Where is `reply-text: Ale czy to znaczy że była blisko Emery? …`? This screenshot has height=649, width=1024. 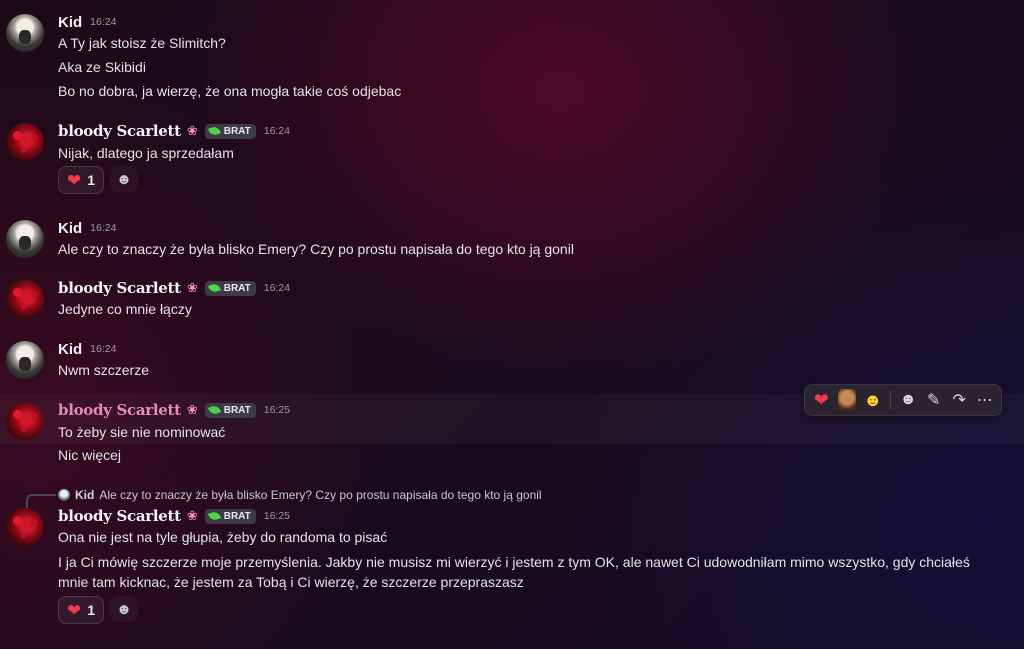
reply-text: Ale czy to znaczy że była blisko Emery? … is located at coordinates (320, 495).